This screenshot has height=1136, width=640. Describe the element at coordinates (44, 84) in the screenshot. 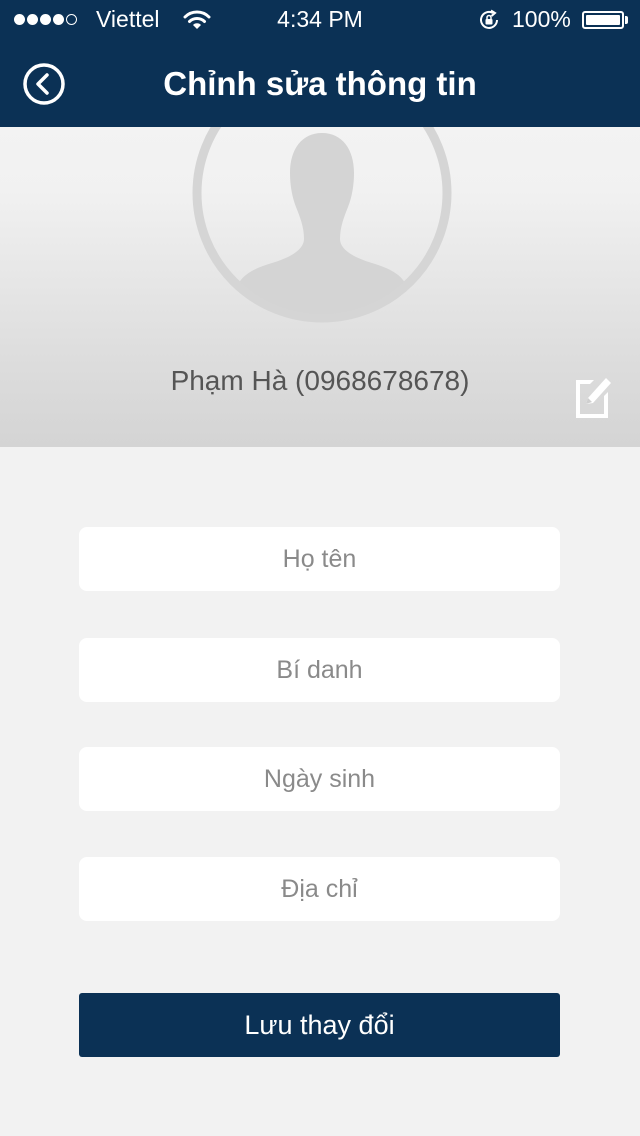

I see `back-button` at that location.